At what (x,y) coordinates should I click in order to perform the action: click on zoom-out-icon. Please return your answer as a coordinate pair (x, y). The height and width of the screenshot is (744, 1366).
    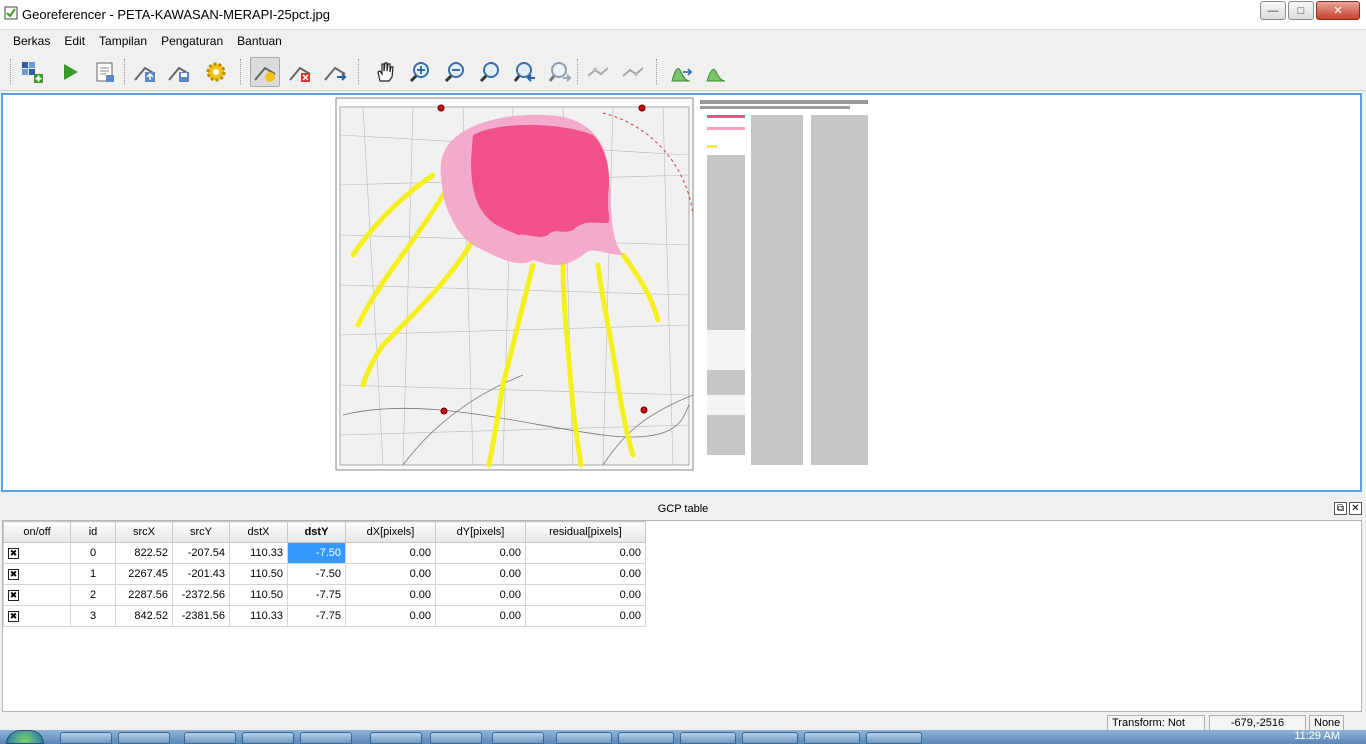
    Looking at the image, I should click on (455, 72).